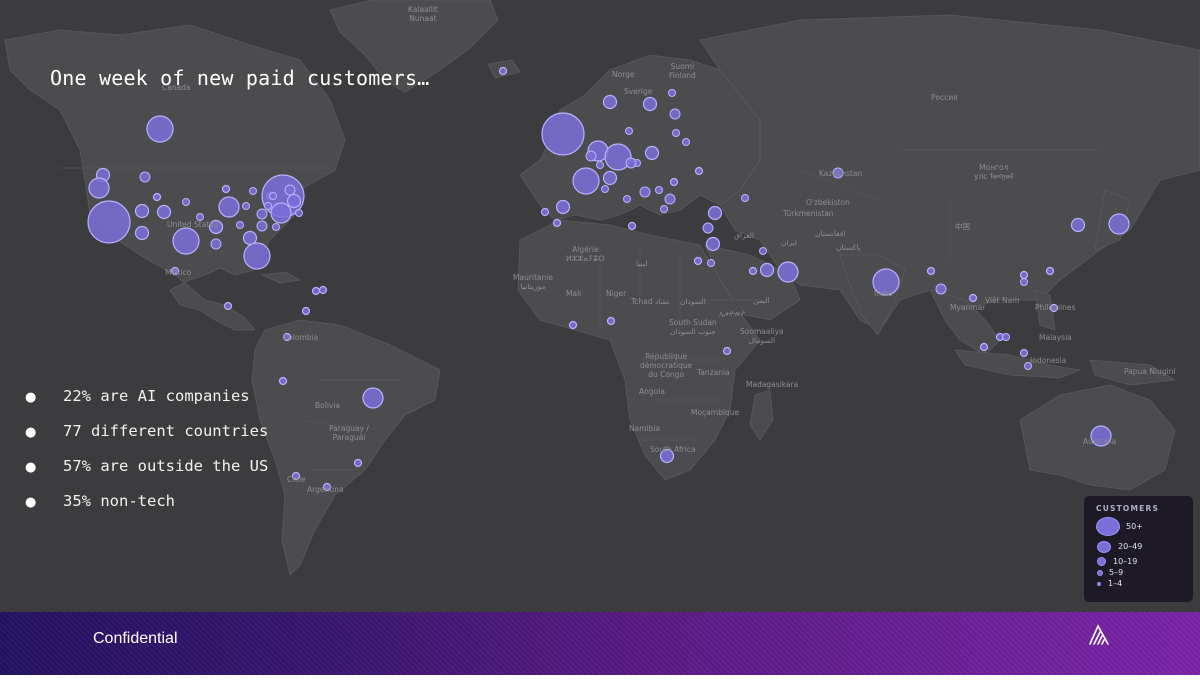 This screenshot has height=683, width=1200. What do you see at coordinates (1130, 546) in the screenshot?
I see `legend-label: 20–49` at bounding box center [1130, 546].